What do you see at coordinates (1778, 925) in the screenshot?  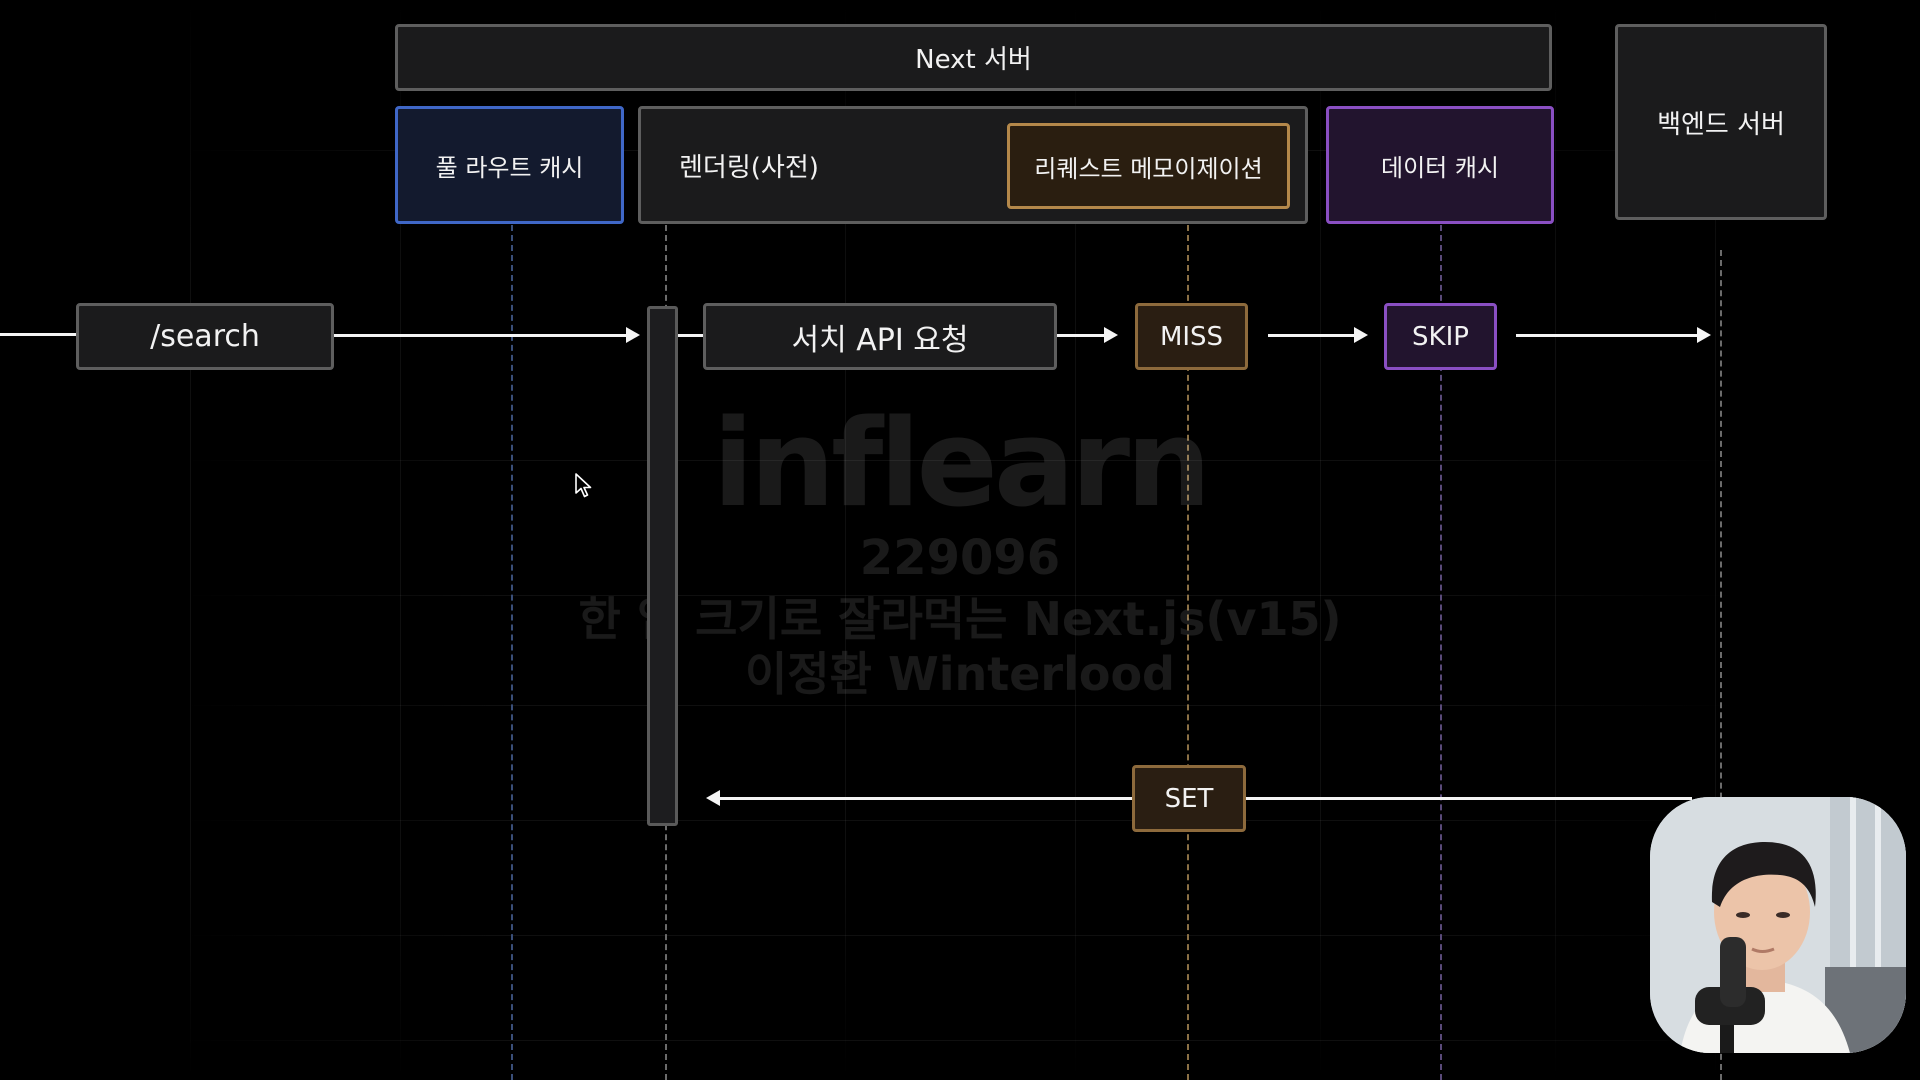 I see `presenter-webcam` at bounding box center [1778, 925].